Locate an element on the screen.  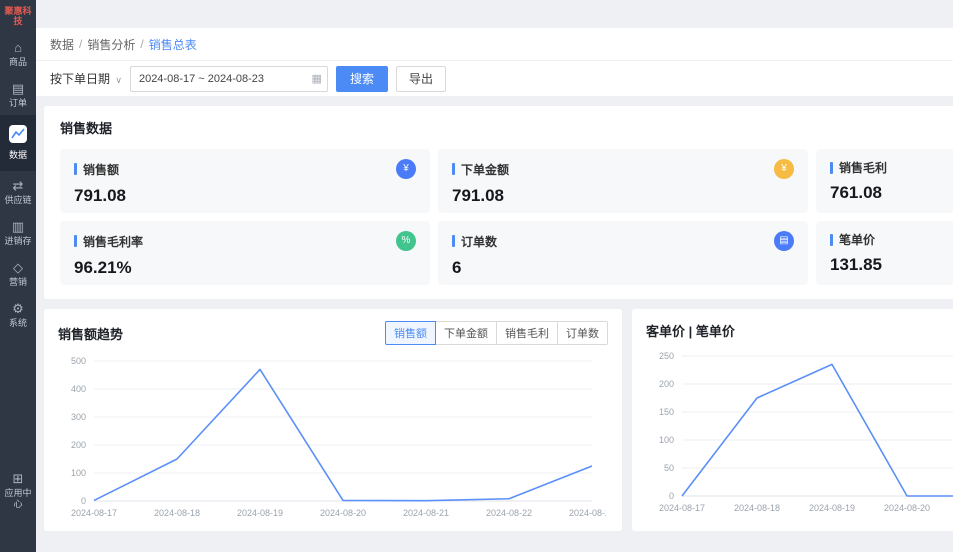
svg-text: 2024-08-21 is located at coordinates (426, 513).